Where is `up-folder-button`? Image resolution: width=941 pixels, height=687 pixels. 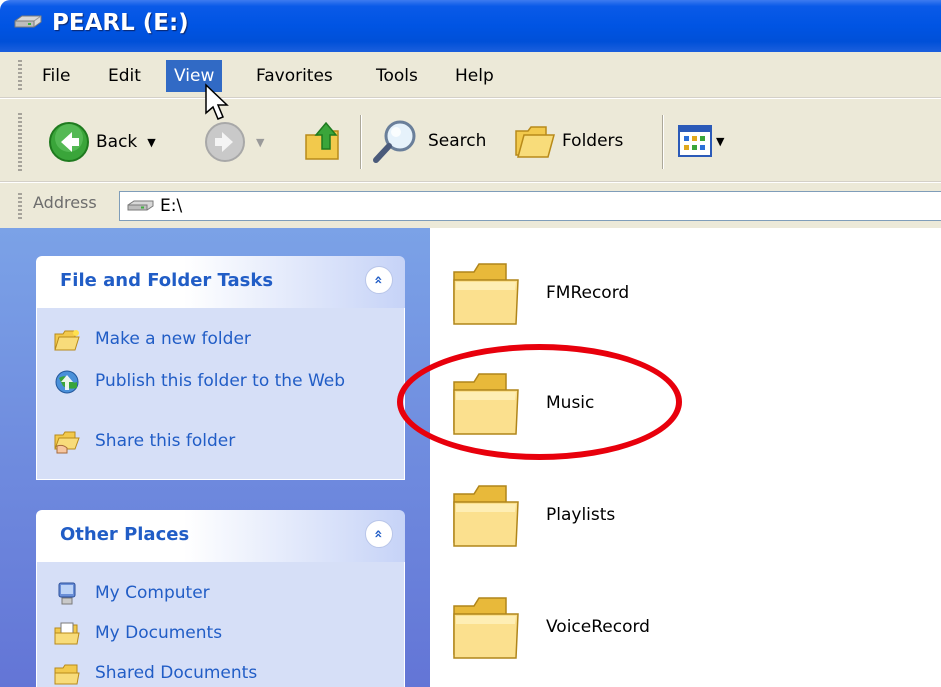 up-folder-button is located at coordinates (324, 141).